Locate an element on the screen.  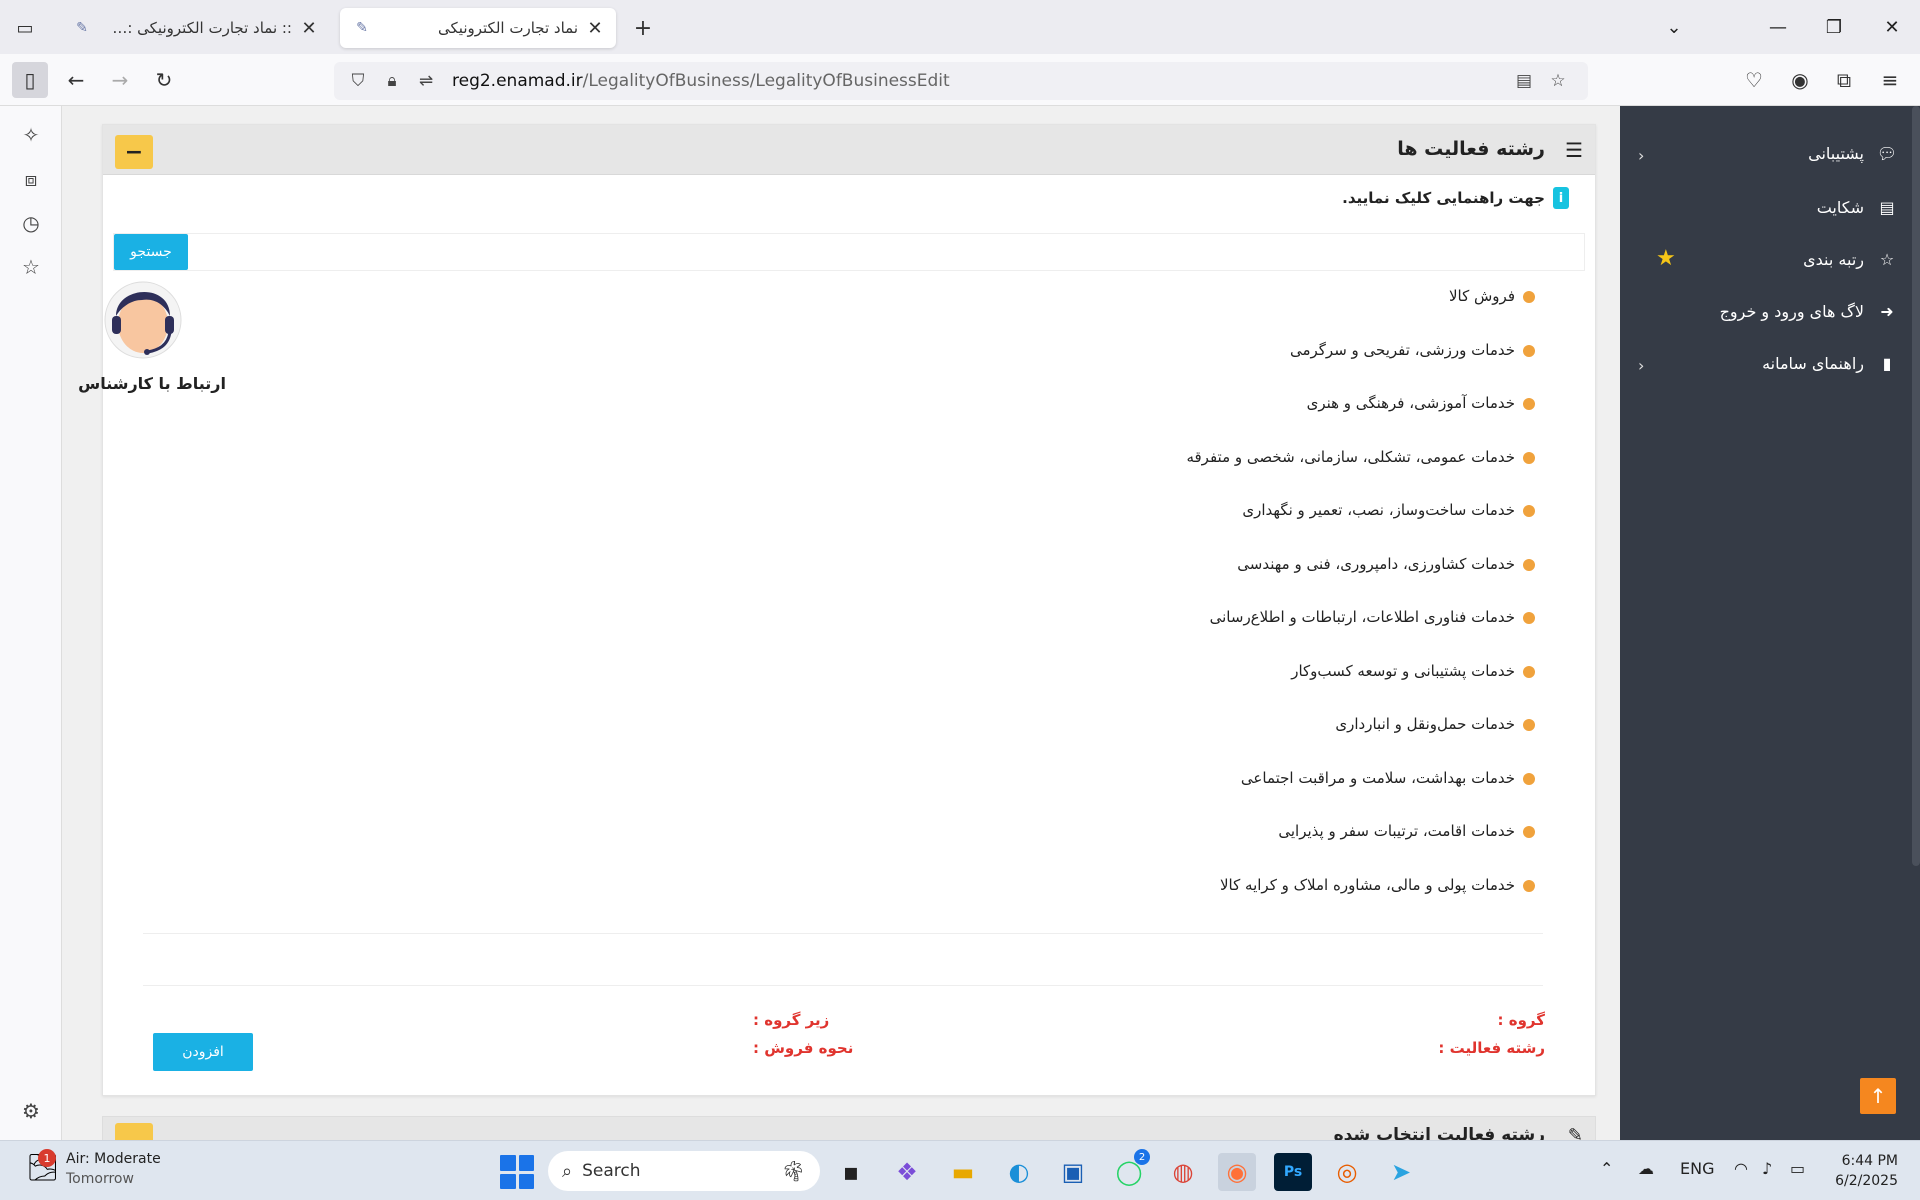
copilot-icon: ❖ is located at coordinates (907, 1172).